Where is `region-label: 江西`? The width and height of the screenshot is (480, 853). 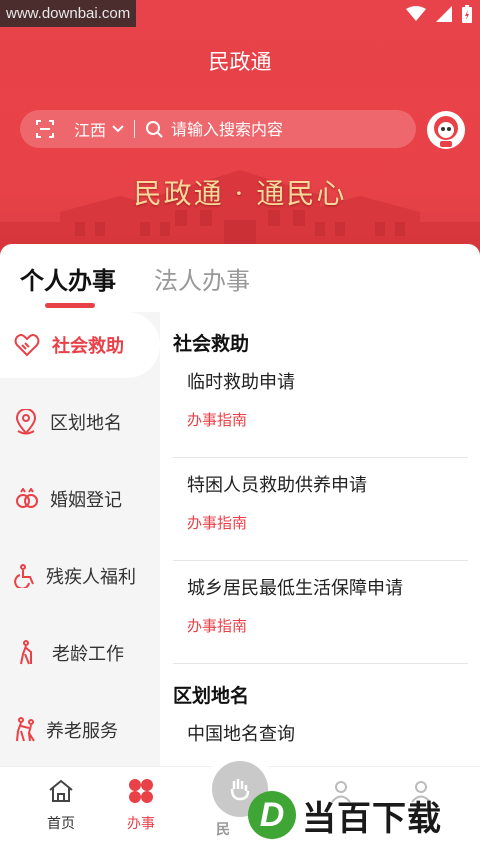
region-label: 江西 is located at coordinates (90, 130).